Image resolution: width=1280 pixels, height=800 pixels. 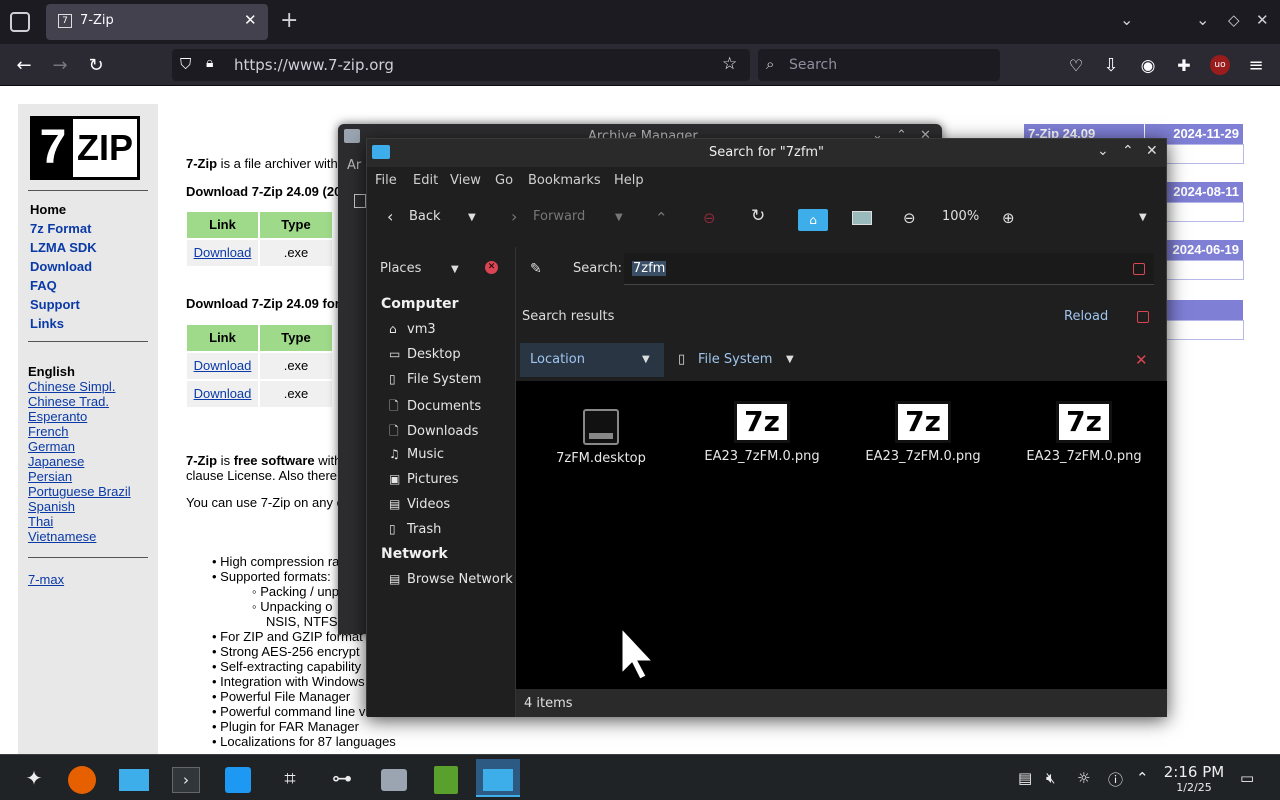 I want to click on place-trash: ▯ Trash, so click(x=415, y=529).